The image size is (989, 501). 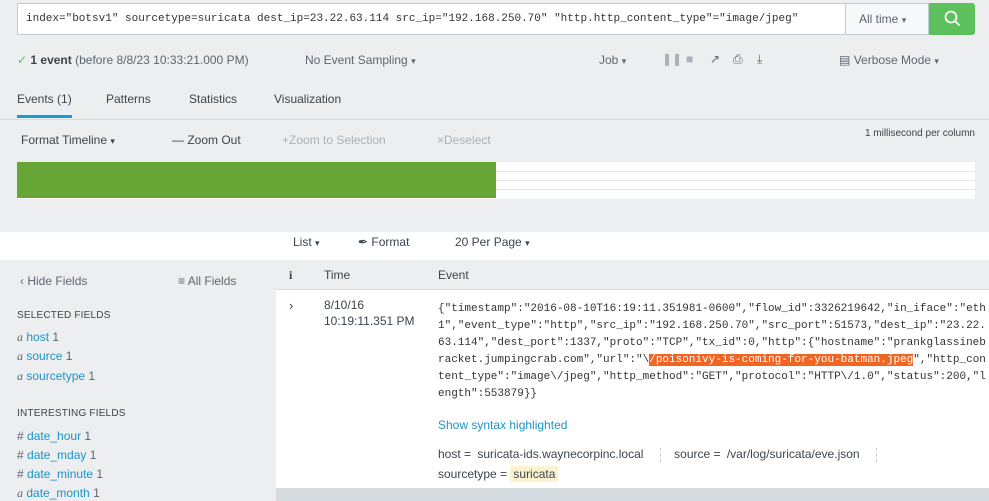 I want to click on timeline-scale-label: 1 millisecond per column, so click(x=919, y=133).